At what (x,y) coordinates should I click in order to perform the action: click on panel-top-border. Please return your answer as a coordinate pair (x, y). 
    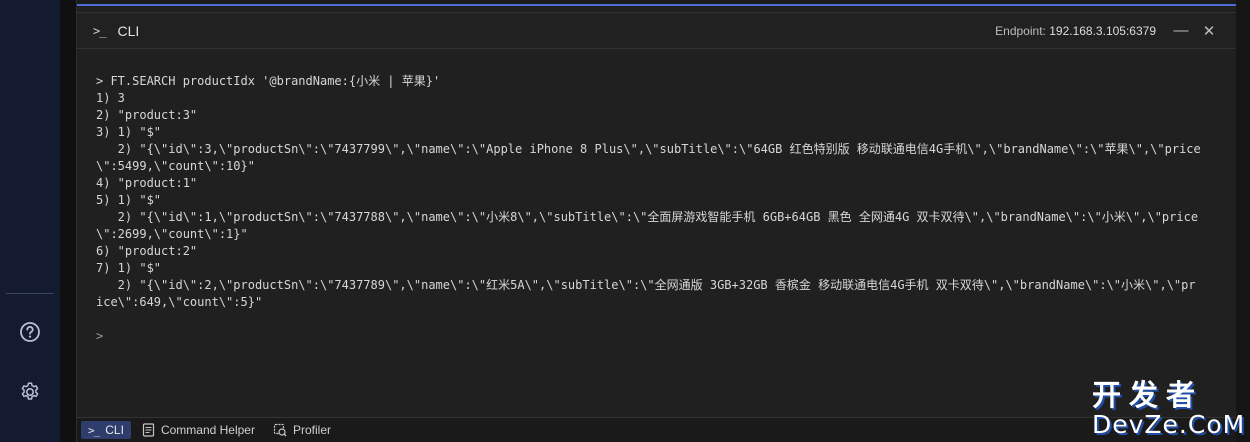
    Looking at the image, I should click on (656, 3).